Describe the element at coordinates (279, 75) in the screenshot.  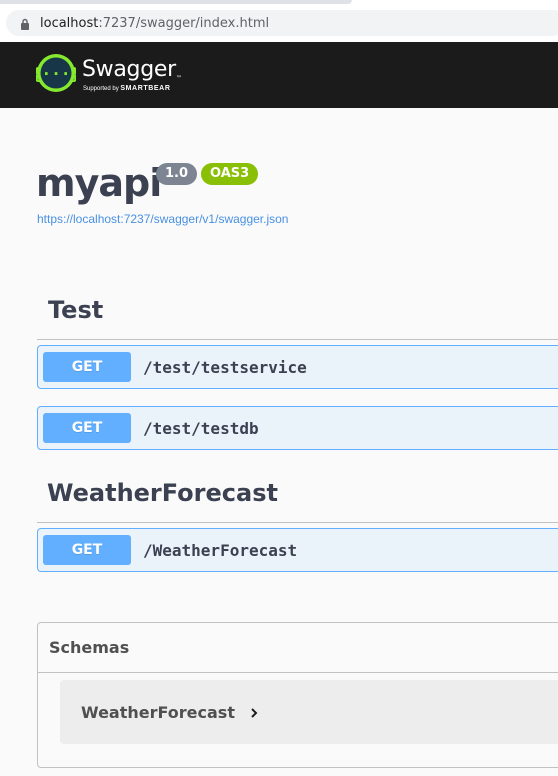
I see `swagger-topbar: {···} Swagger™ Supported by SMARTBEAR` at that location.